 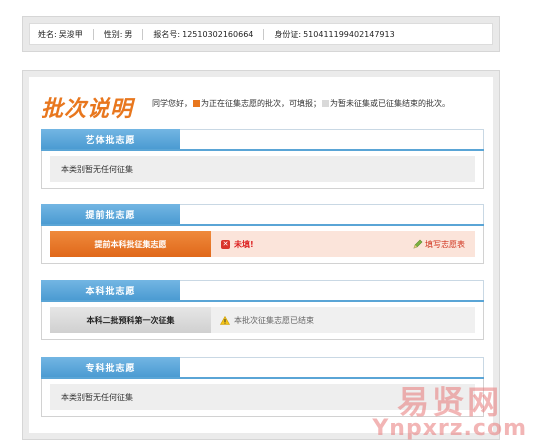 What do you see at coordinates (130, 244) in the screenshot?
I see `early-undergrad-batch-button: 提前本科批征集志愿` at bounding box center [130, 244].